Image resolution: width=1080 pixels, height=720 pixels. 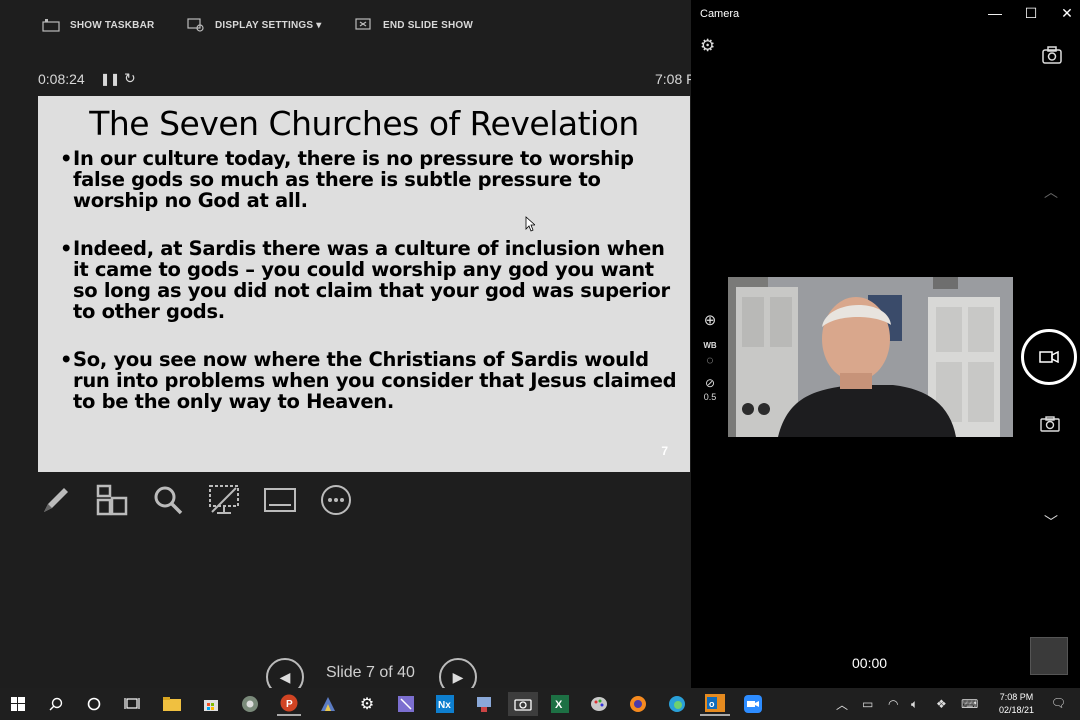 I want to click on show-taskbar-button: SHOW TASKBAR, so click(x=98, y=25).